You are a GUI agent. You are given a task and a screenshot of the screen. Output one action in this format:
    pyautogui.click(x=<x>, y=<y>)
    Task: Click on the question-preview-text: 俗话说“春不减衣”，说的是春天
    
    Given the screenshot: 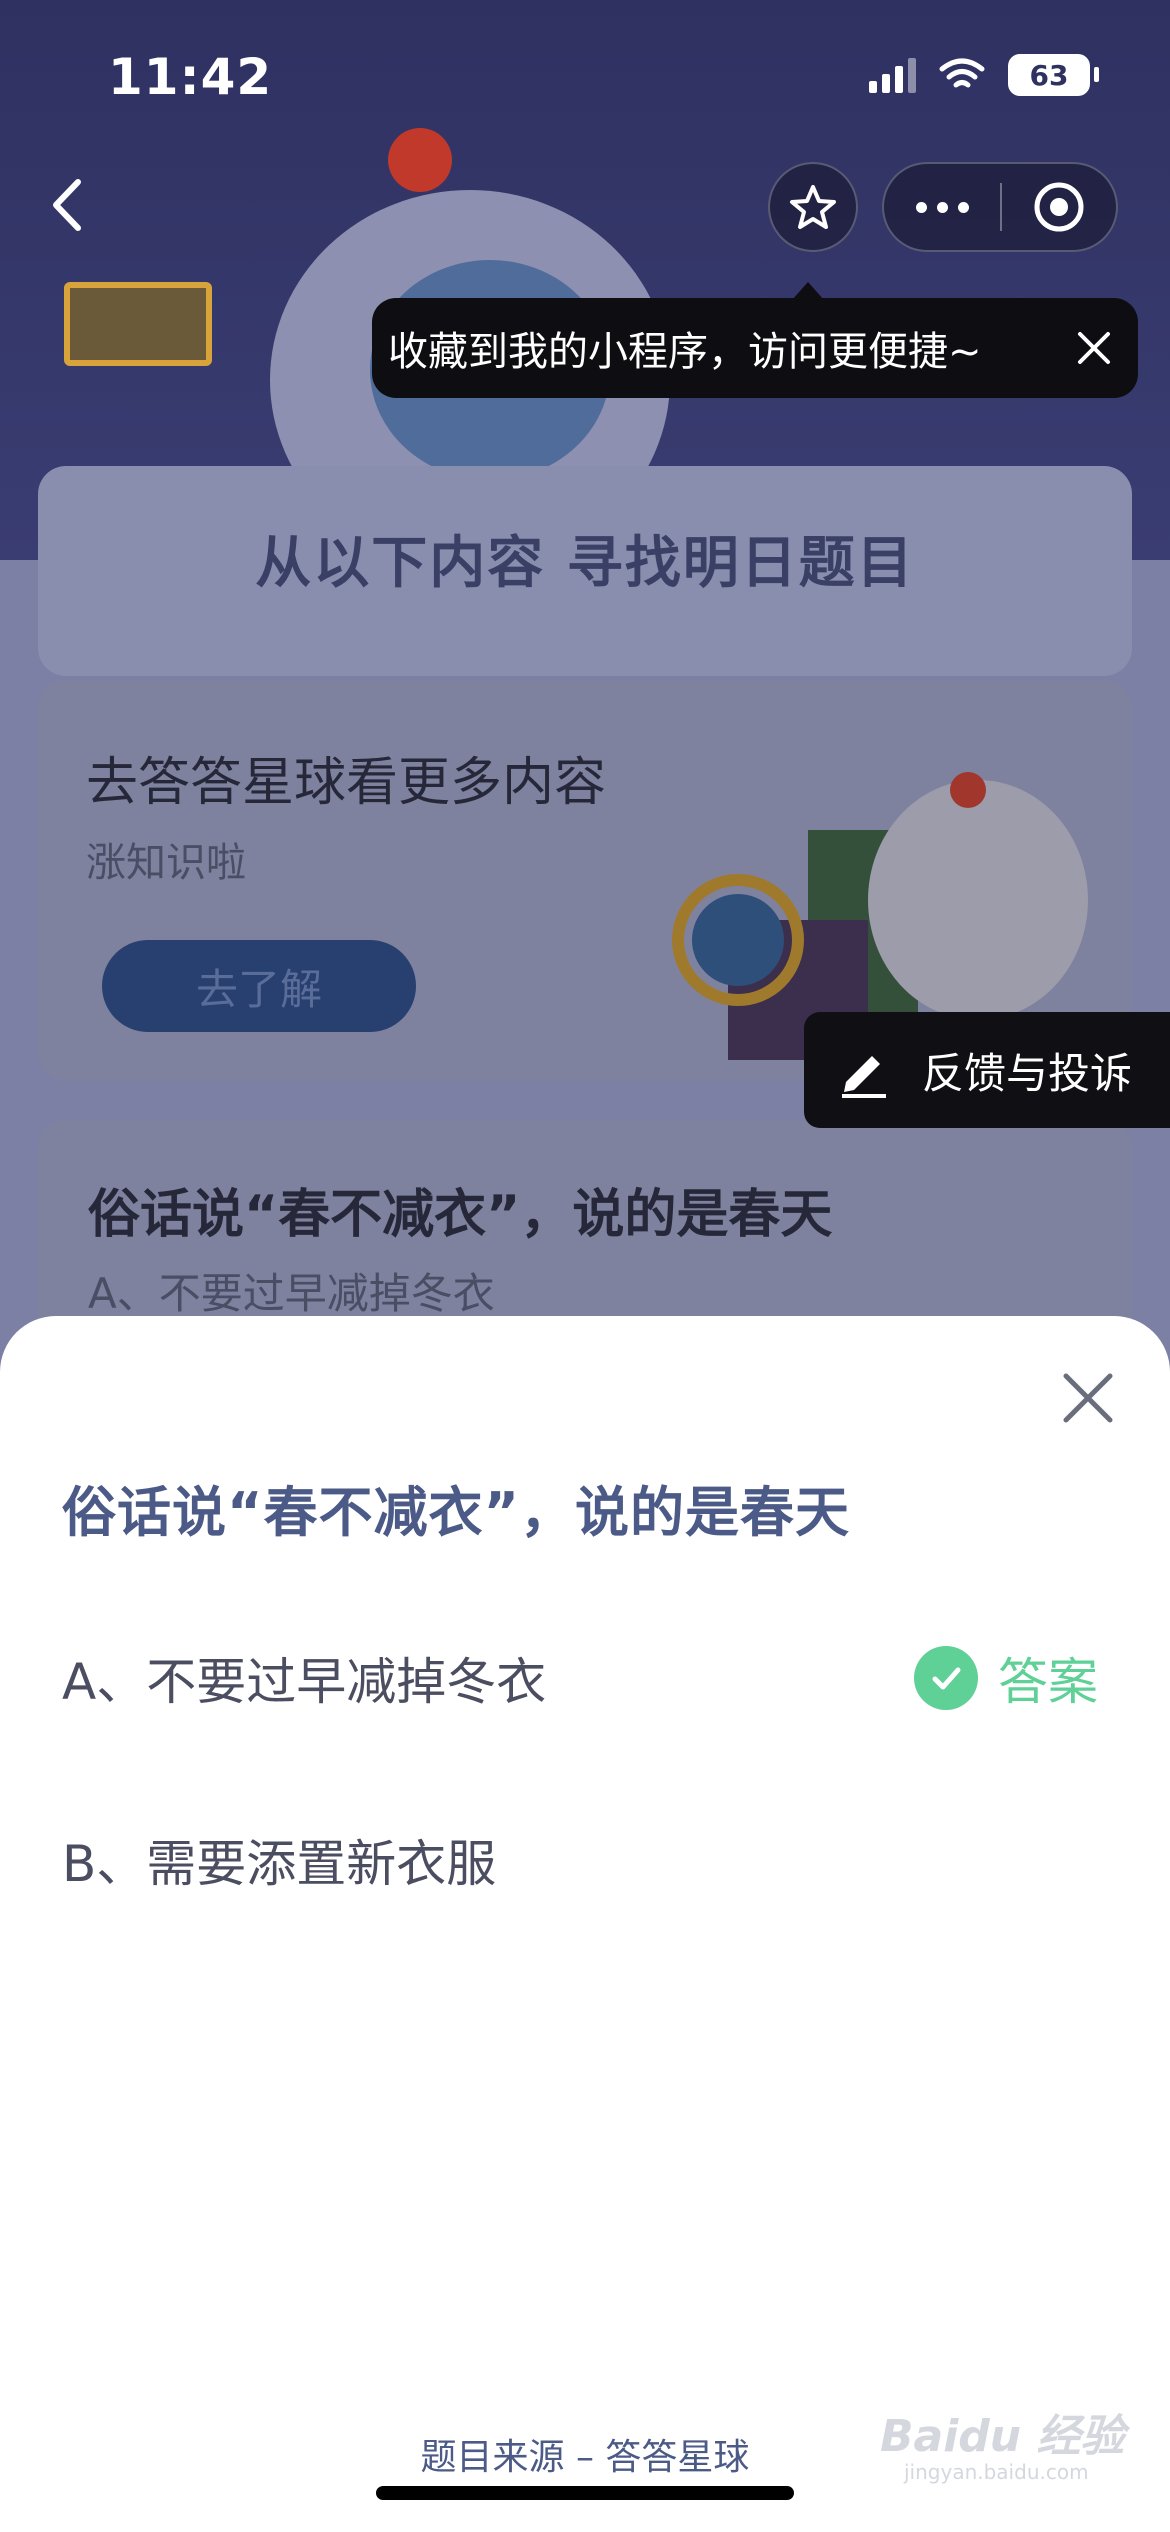 What is the action you would take?
    pyautogui.click(x=460, y=1215)
    